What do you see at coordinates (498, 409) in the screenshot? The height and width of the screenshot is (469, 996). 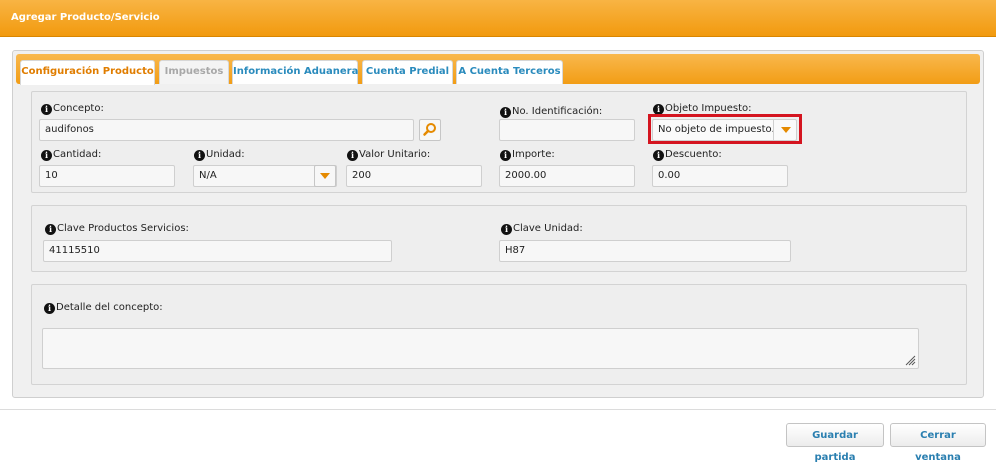 I see `footer-divider` at bounding box center [498, 409].